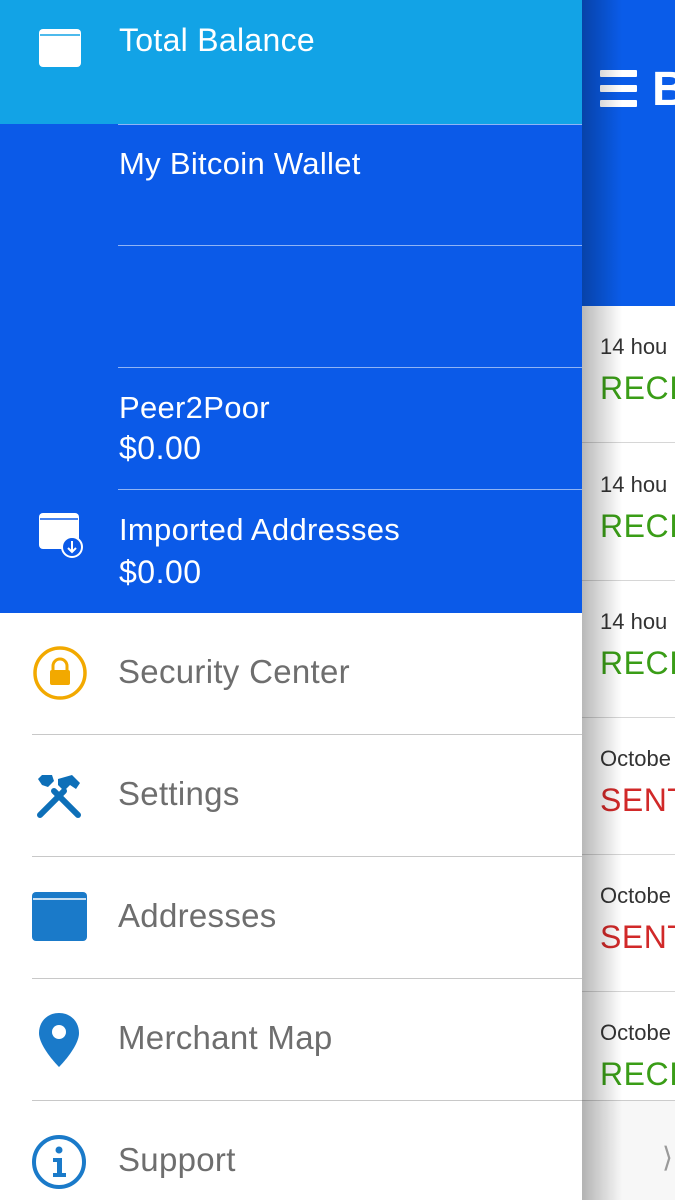  Describe the element at coordinates (60, 673) in the screenshot. I see `lock-icon` at that location.